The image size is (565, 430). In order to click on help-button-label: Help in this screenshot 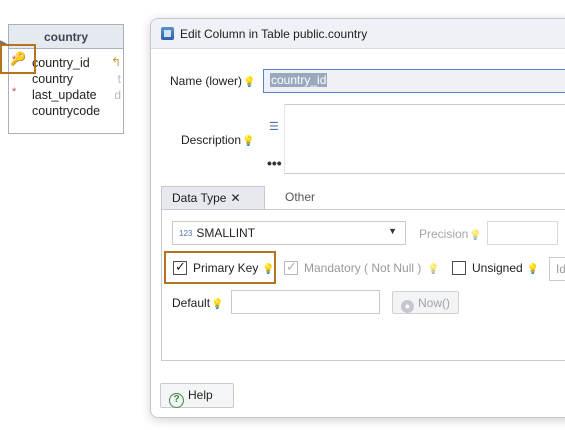, I will do `click(200, 395)`.